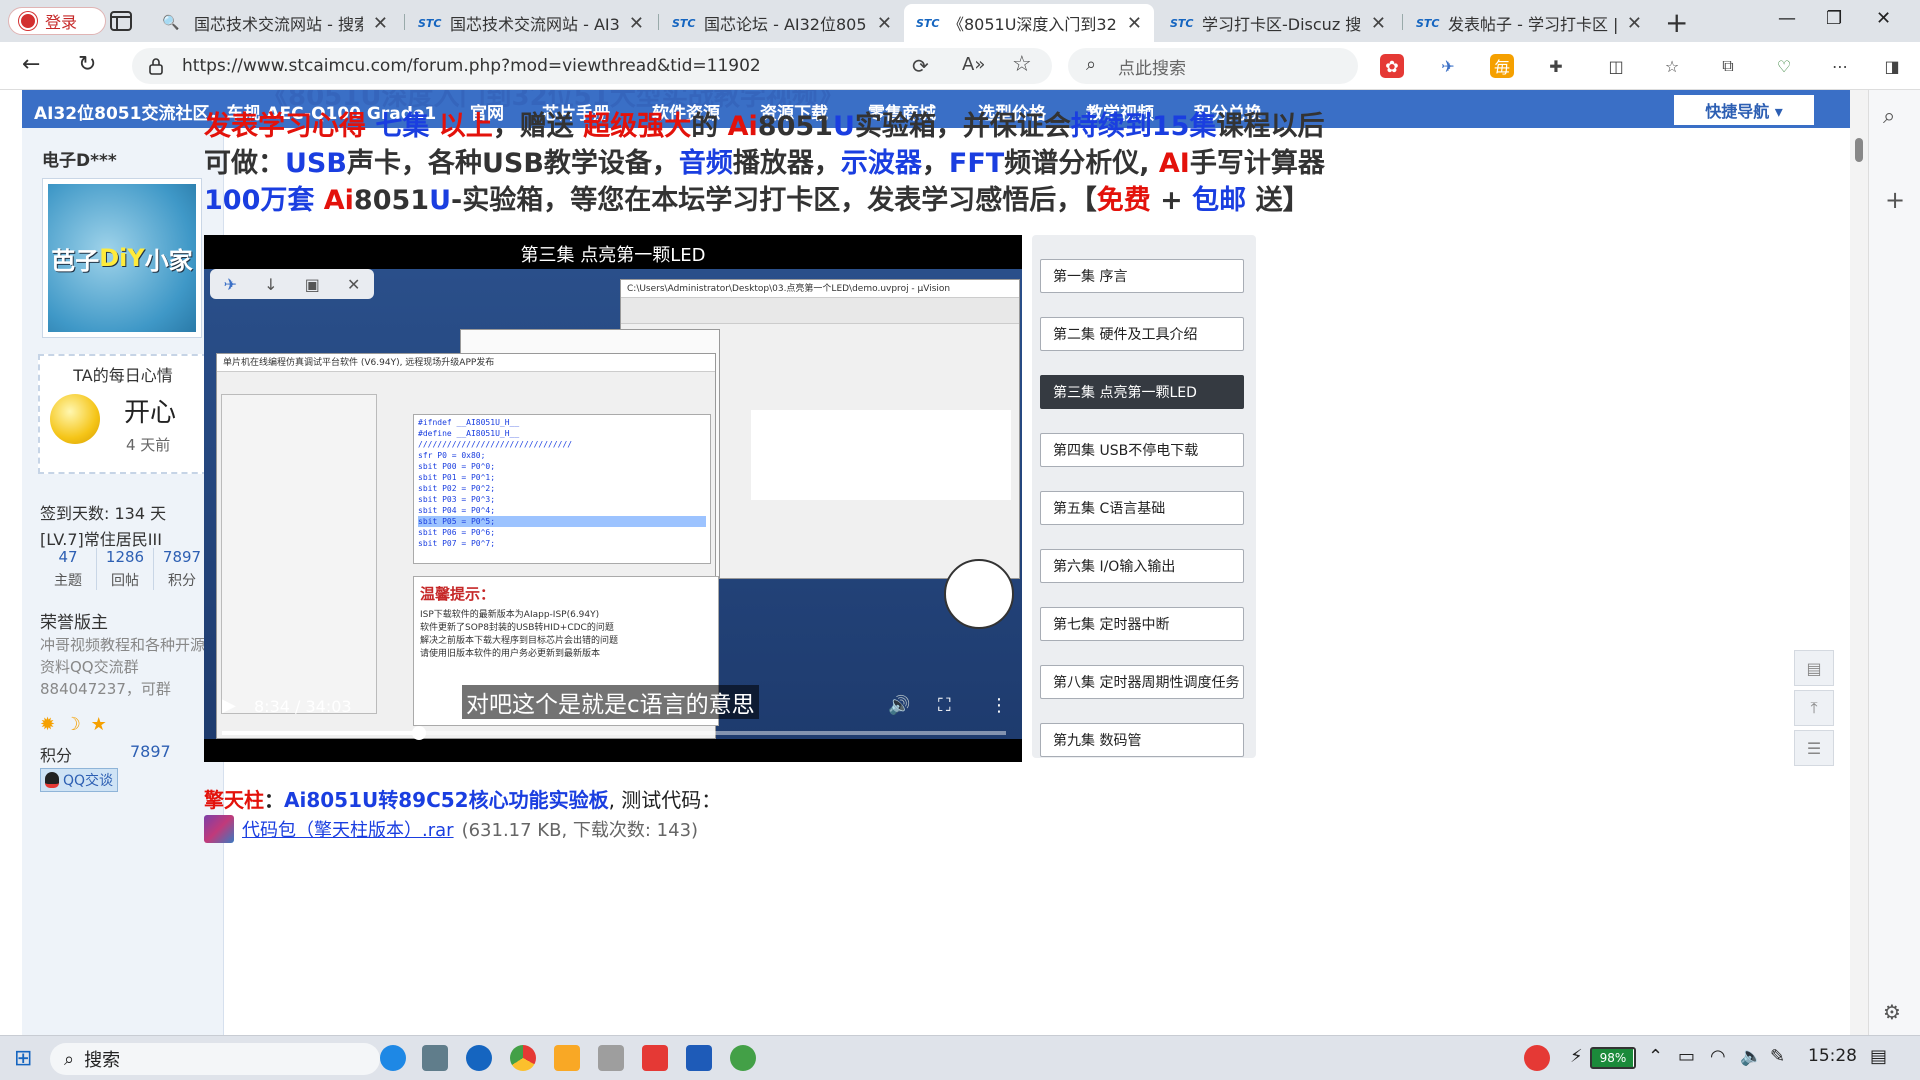 The height and width of the screenshot is (1080, 1920). Describe the element at coordinates (567, 1058) in the screenshot. I see `file-explorer-icon` at that location.